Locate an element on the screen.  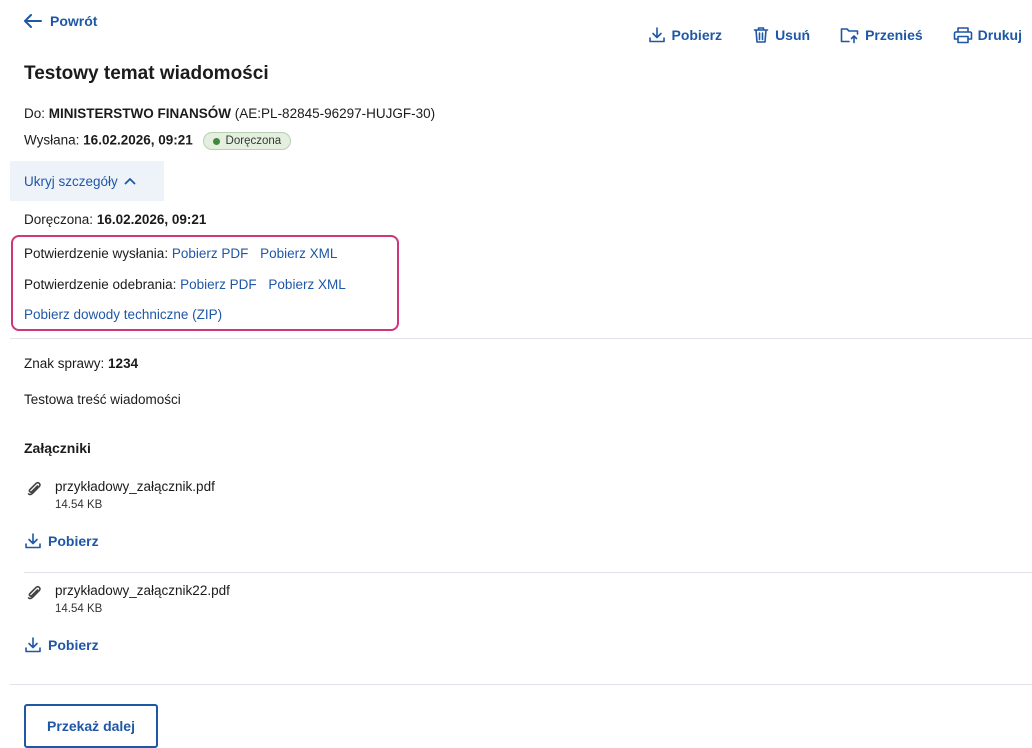
back-label: Powrót is located at coordinates (74, 21).